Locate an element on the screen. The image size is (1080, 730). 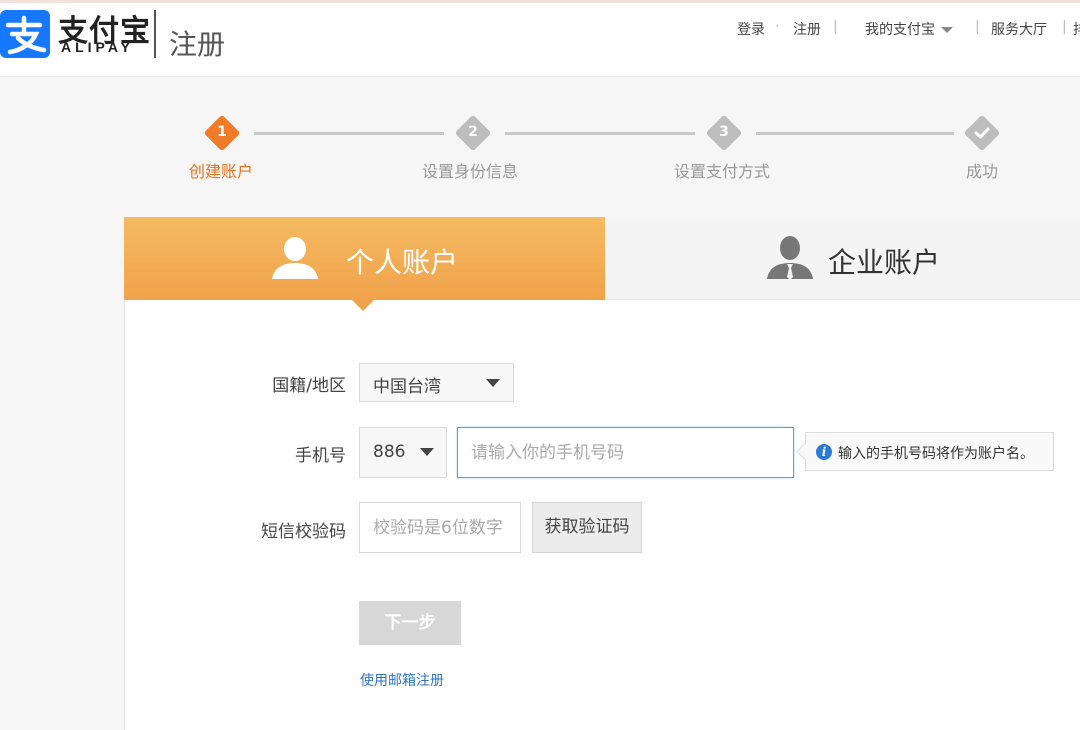
phone-label: 手机号 is located at coordinates (320, 456).